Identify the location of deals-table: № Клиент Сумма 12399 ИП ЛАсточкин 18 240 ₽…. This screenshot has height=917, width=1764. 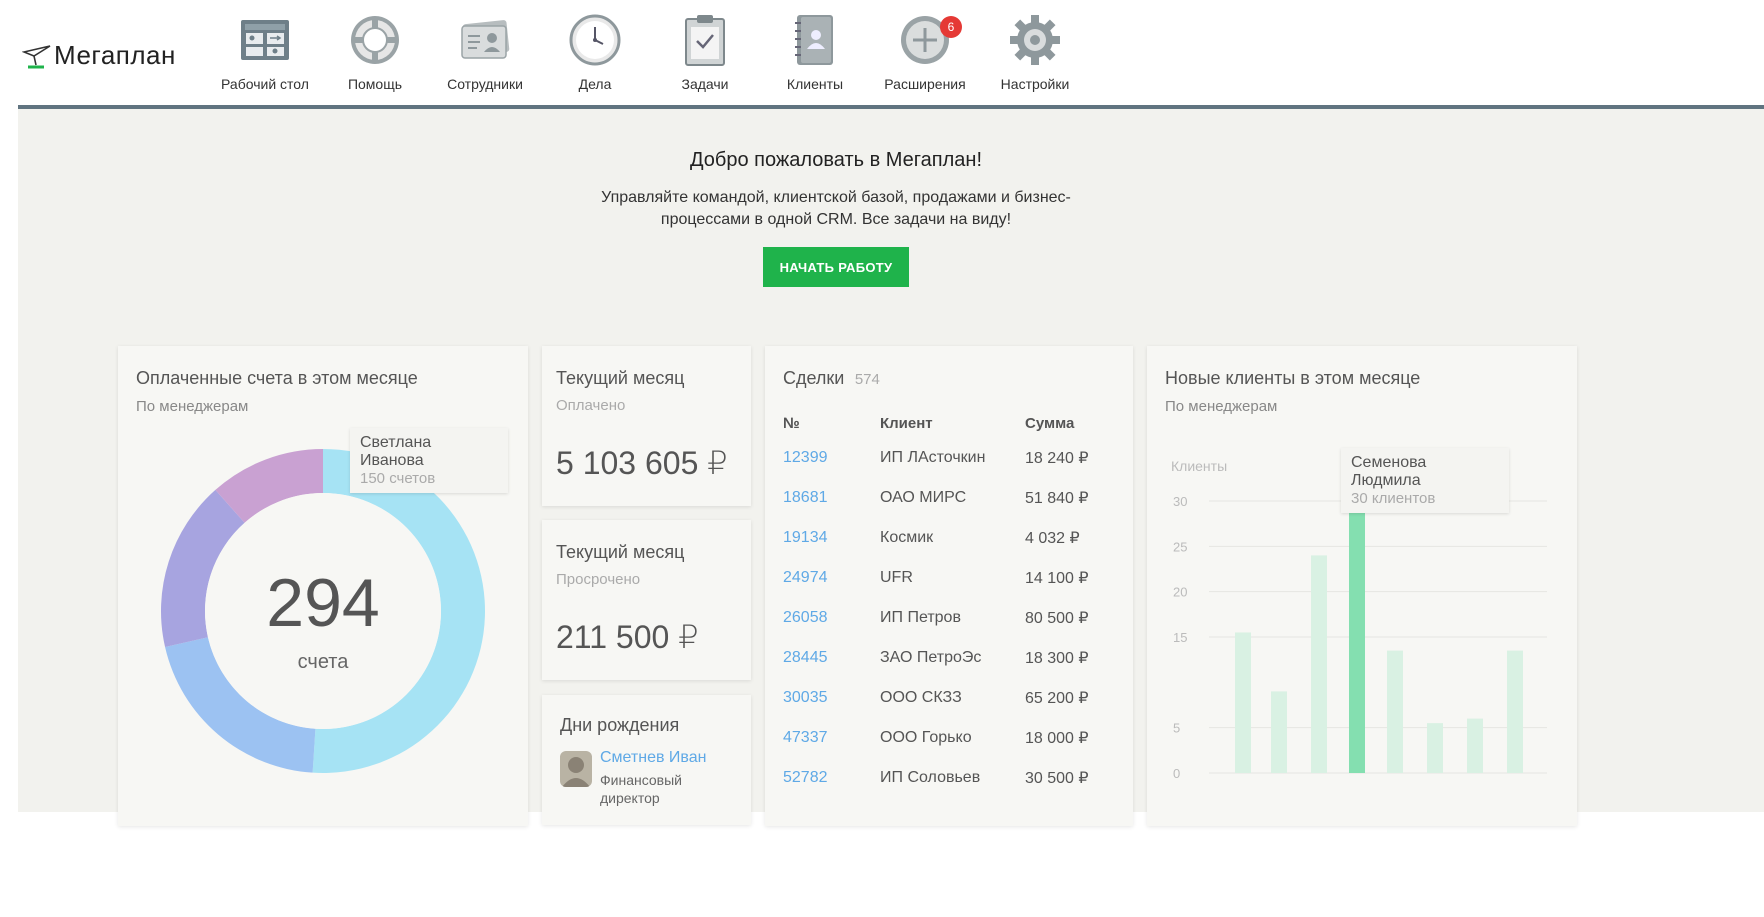
(953, 603).